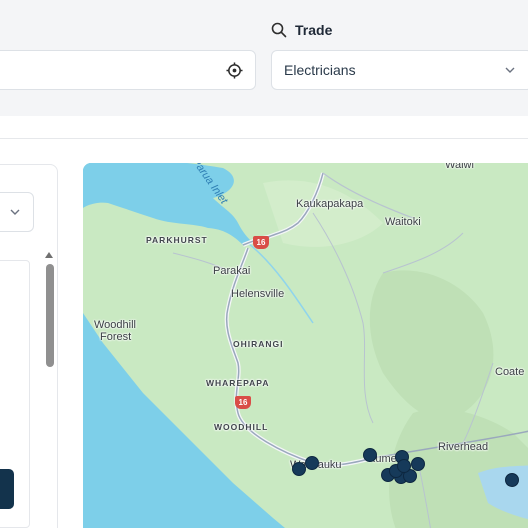 This screenshot has height=528, width=528. I want to click on scrollbar-thumb, so click(50, 315).